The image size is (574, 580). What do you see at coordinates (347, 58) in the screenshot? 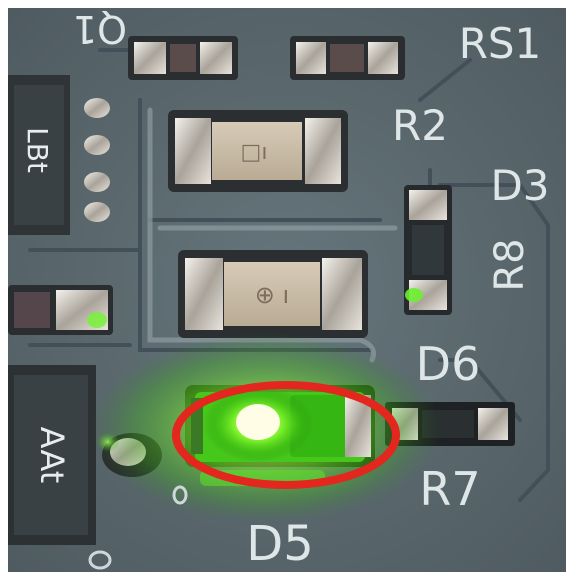
I see `resistor-top-right` at bounding box center [347, 58].